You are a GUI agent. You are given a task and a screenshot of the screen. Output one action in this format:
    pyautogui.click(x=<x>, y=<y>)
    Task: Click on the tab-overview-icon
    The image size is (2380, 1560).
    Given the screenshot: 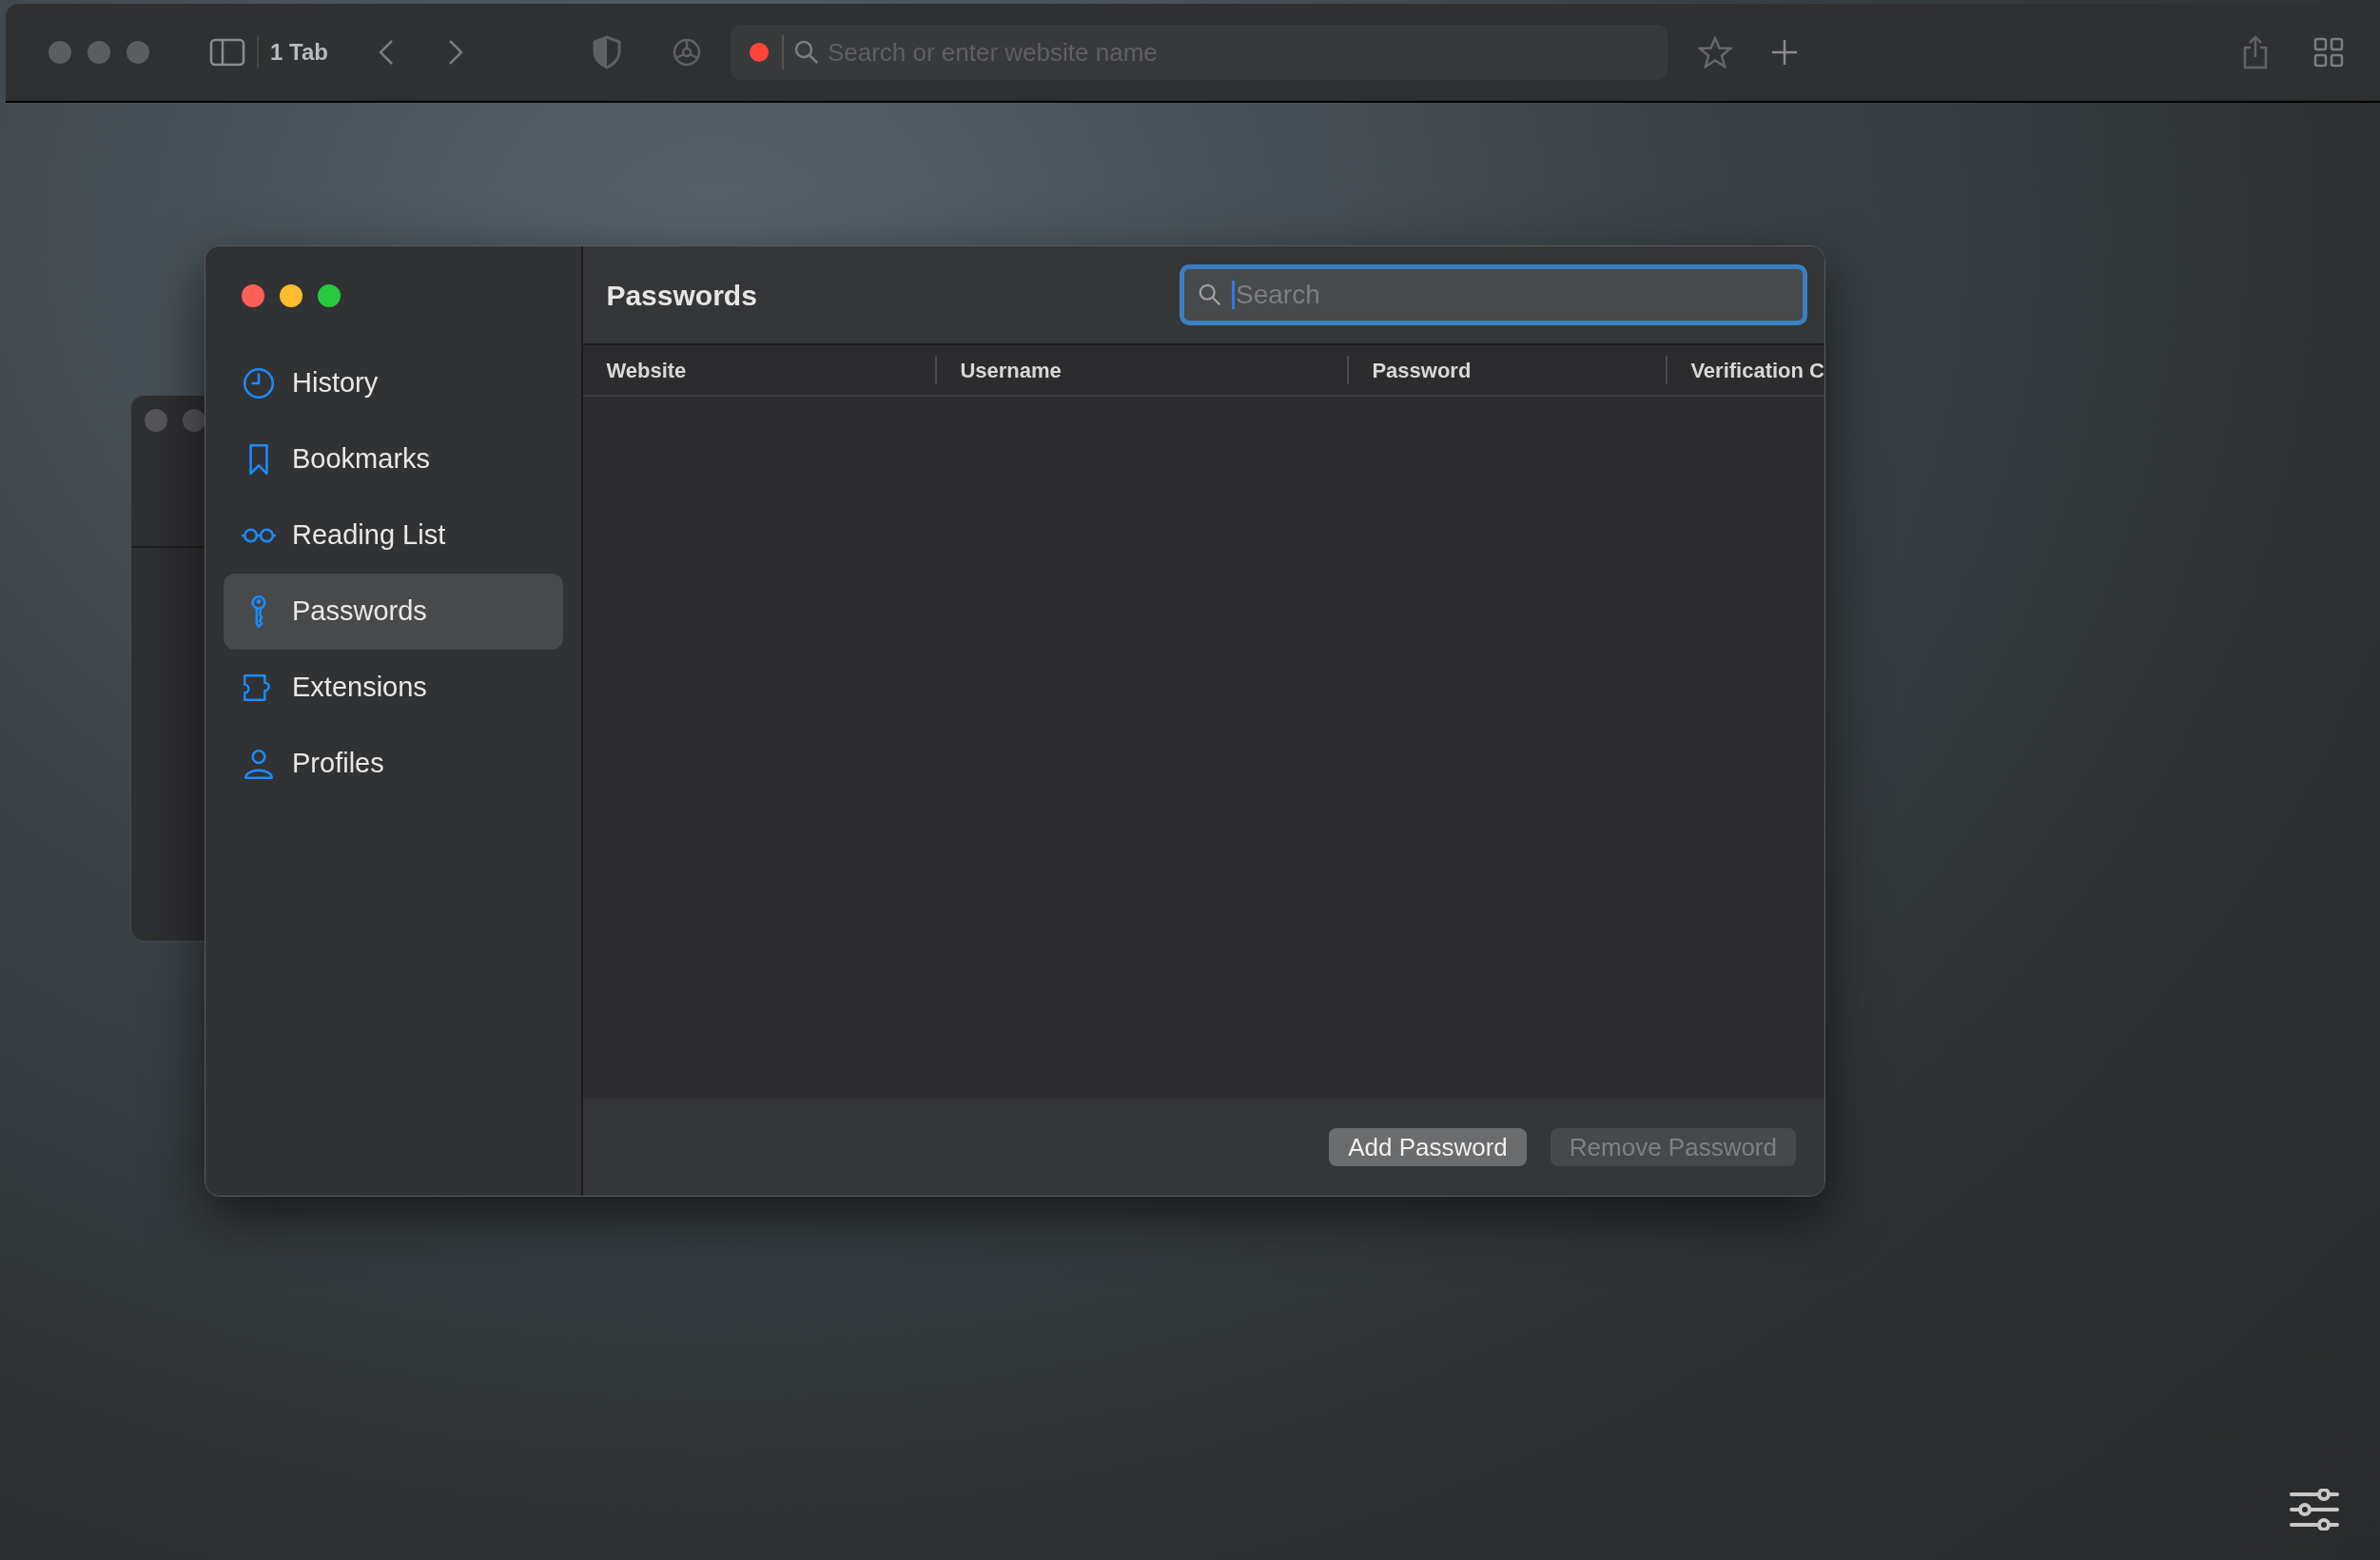 What is the action you would take?
    pyautogui.click(x=2328, y=52)
    